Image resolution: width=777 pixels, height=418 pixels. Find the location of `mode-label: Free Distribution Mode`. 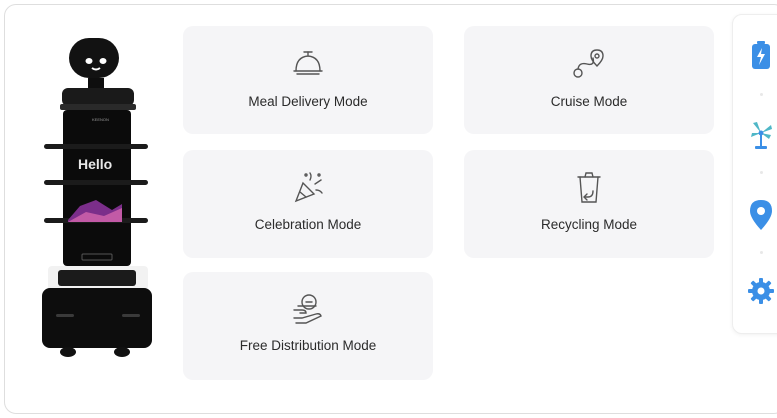

mode-label: Free Distribution Mode is located at coordinates (308, 345).